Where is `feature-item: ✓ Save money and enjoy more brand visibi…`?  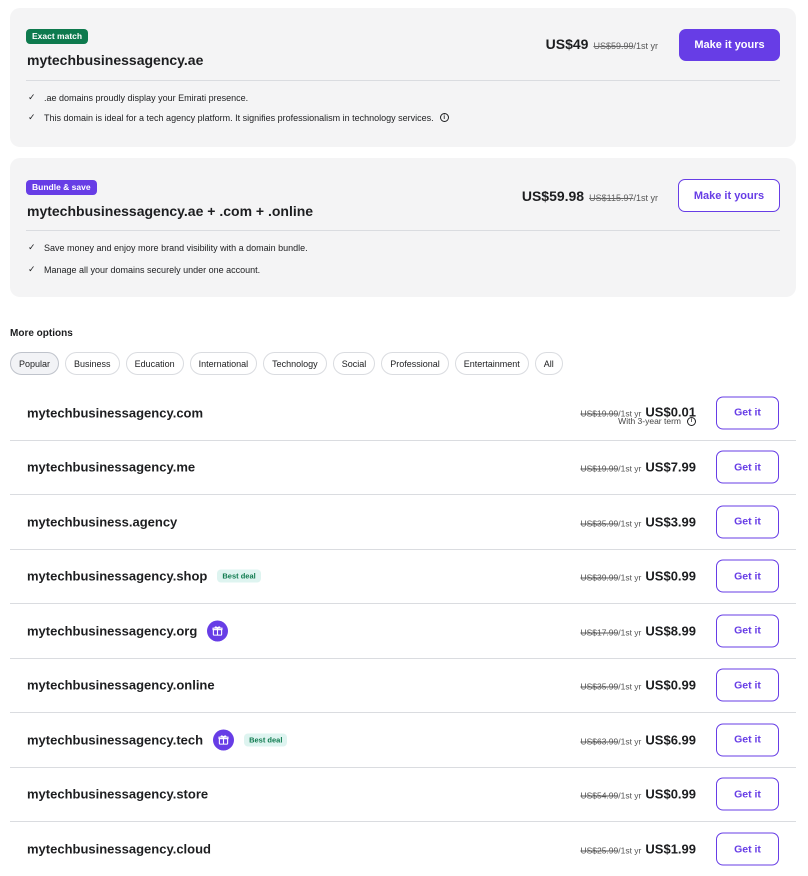 feature-item: ✓ Save money and enjoy more brand visibi… is located at coordinates (168, 247).